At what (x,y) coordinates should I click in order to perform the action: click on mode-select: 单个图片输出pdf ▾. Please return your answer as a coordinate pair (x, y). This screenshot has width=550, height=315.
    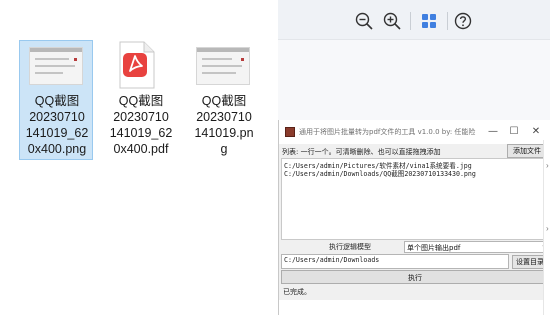
    Looking at the image, I should click on (477, 247).